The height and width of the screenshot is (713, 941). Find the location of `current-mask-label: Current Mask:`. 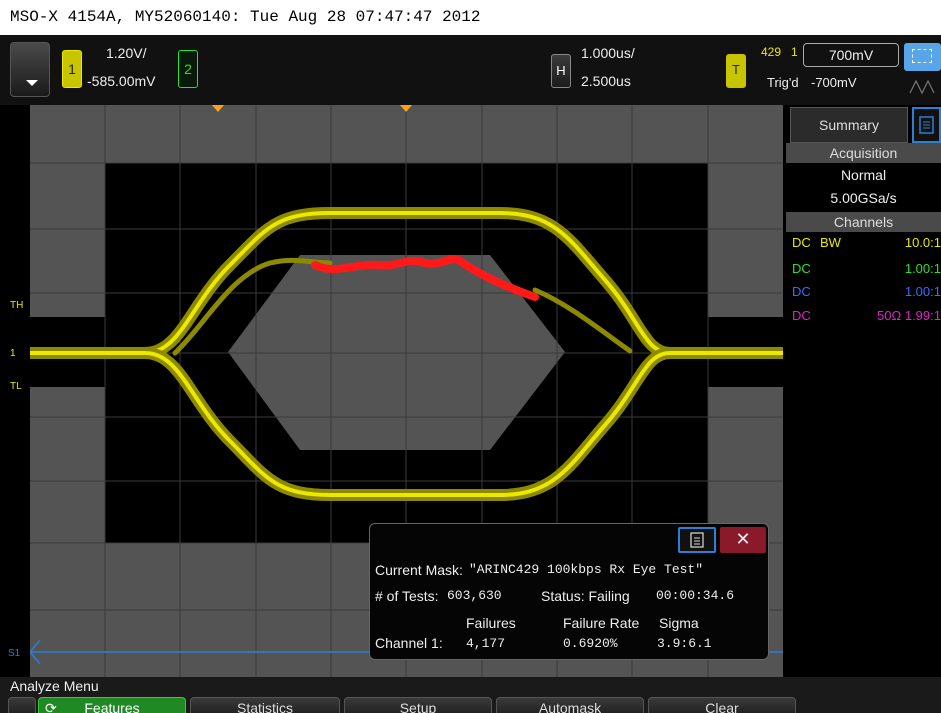

current-mask-label: Current Mask: is located at coordinates (419, 570).